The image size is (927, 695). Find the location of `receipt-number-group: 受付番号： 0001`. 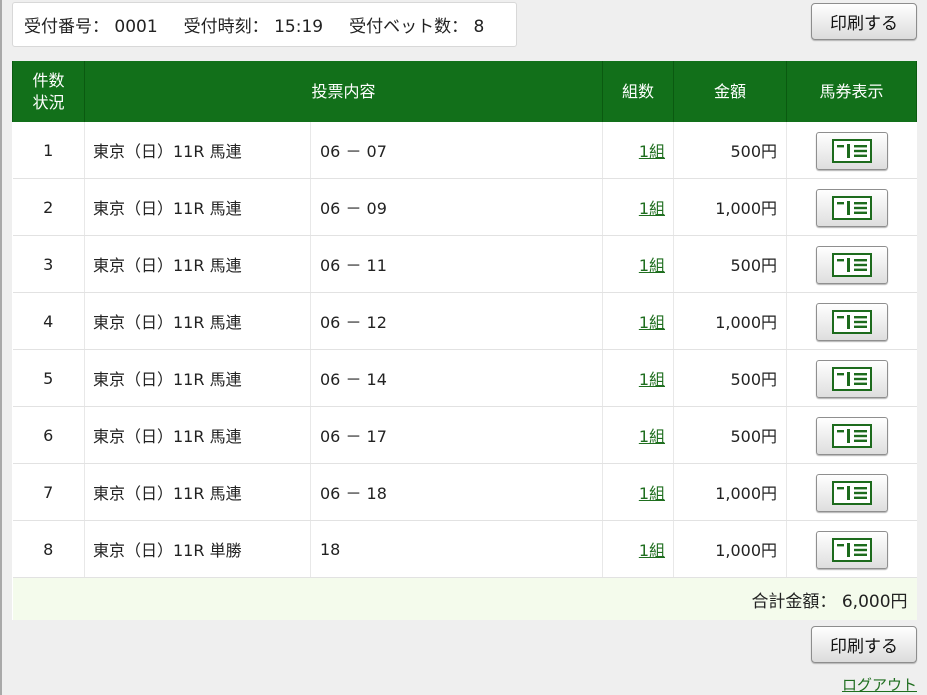

receipt-number-group: 受付番号： 0001 is located at coordinates (91, 24).